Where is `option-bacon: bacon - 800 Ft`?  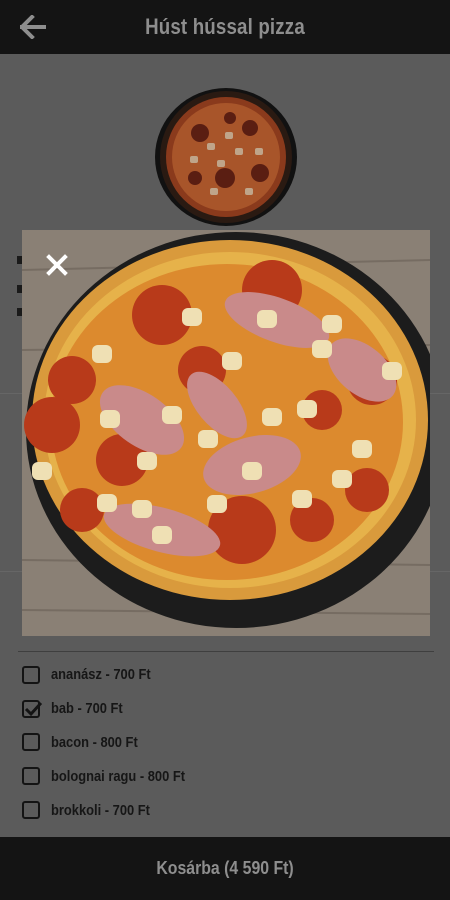
option-bacon: bacon - 800 Ft is located at coordinates (227, 743).